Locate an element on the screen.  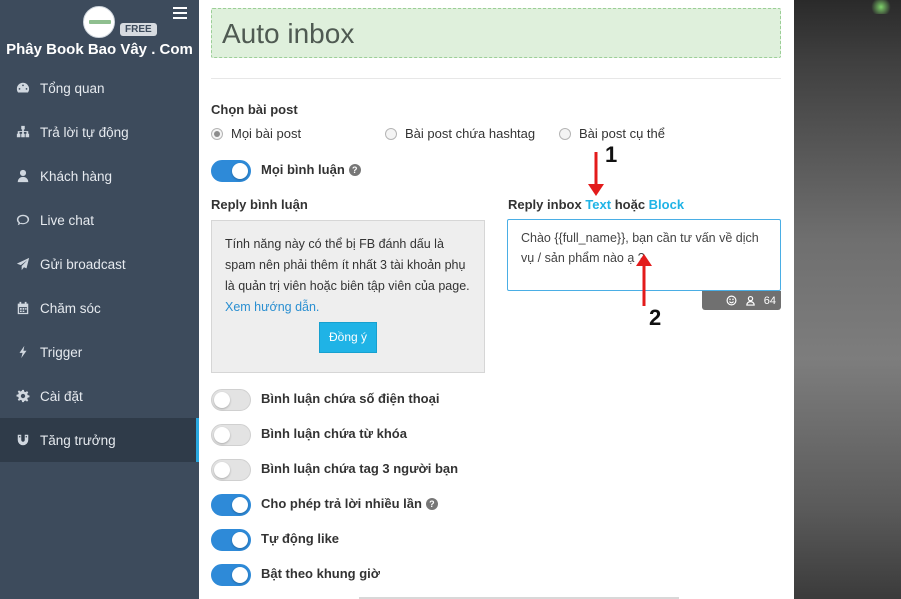
brand-logo is located at coordinates (99, 22).